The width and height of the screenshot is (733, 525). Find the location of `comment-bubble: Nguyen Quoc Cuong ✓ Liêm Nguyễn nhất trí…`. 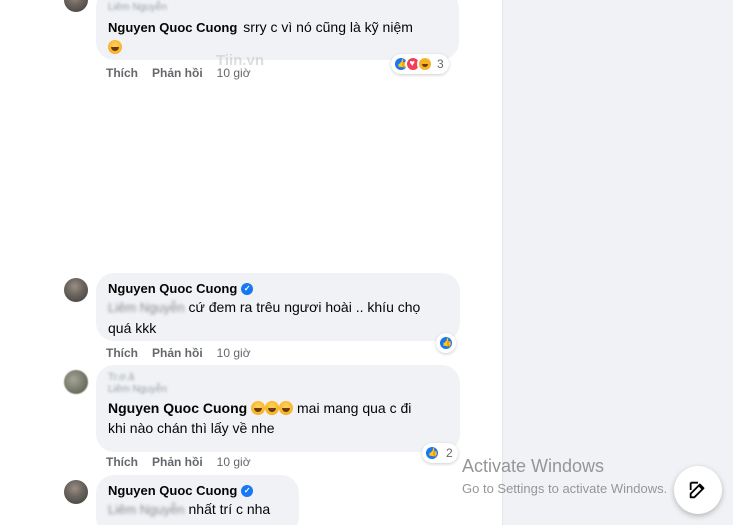

comment-bubble: Nguyen Quoc Cuong ✓ Liêm Nguyễn nhất trí… is located at coordinates (197, 500).